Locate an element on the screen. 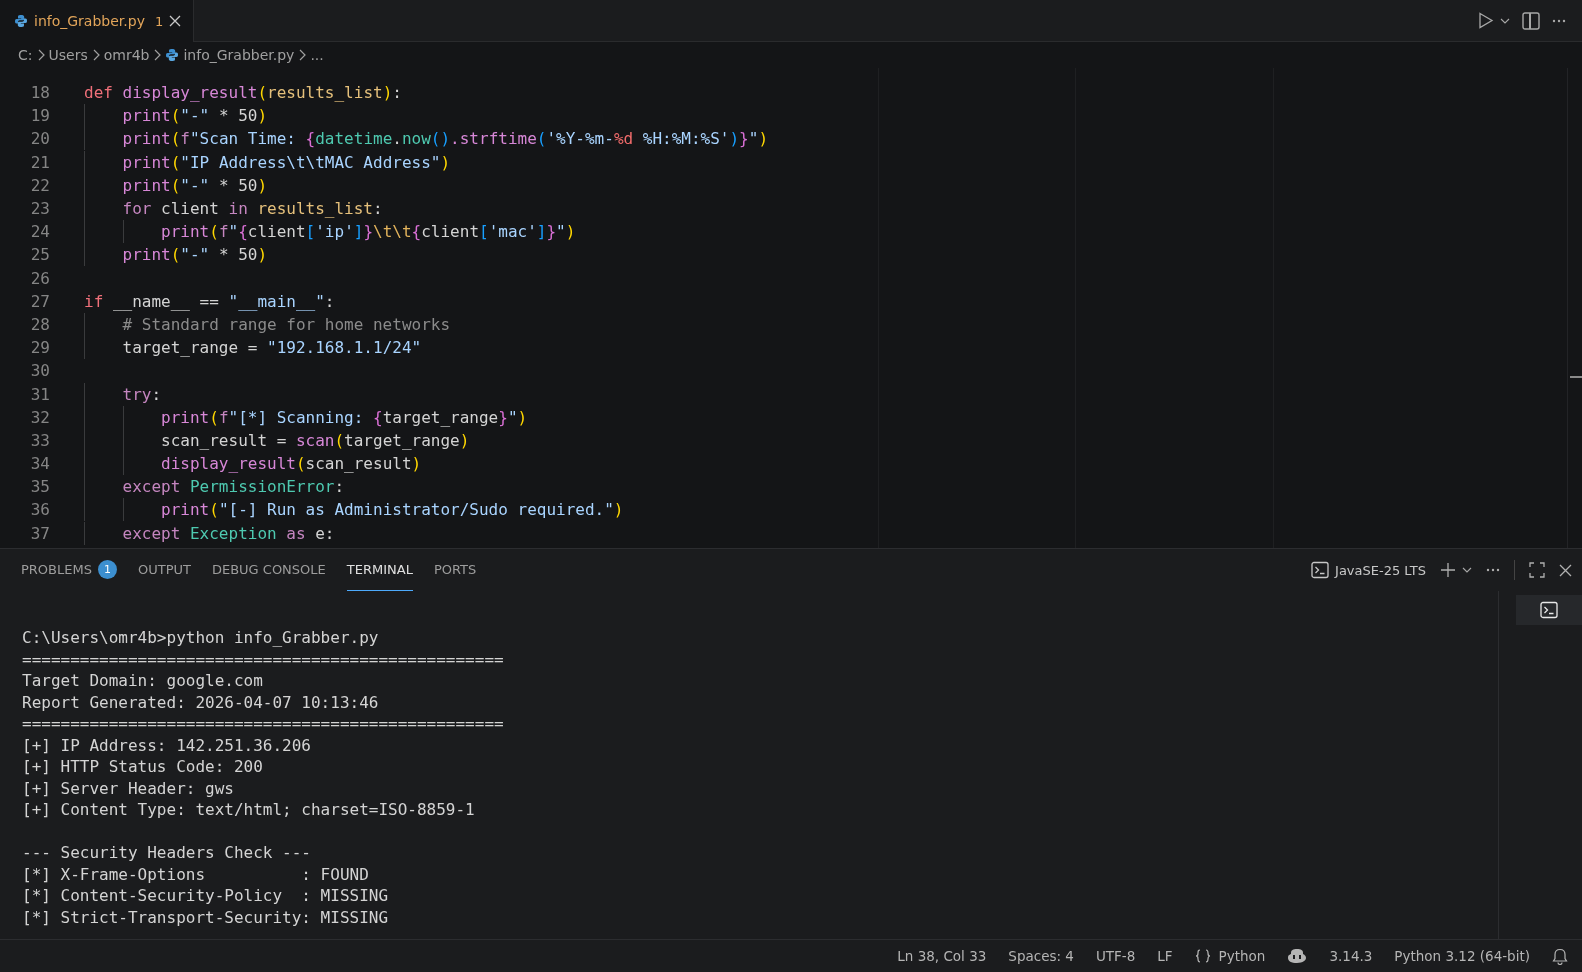 The height and width of the screenshot is (972, 1582). code-line: print(f"Scan Time: {datetime.now().strftime('%Y-%m-%d %H:%M:%S')}") is located at coordinates (426, 139).